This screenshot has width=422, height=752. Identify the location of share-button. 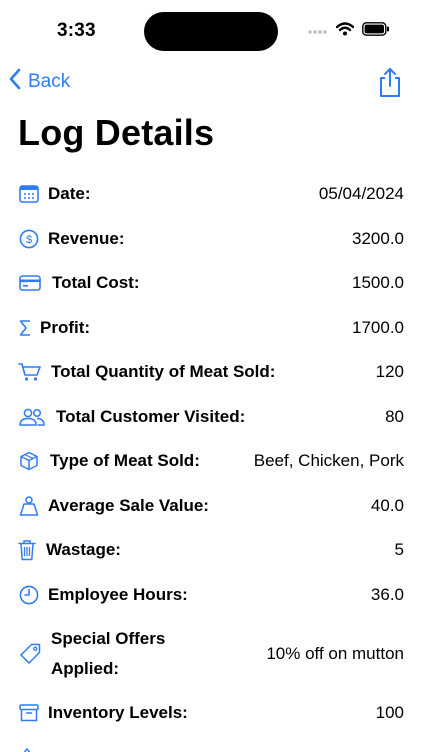
(390, 82).